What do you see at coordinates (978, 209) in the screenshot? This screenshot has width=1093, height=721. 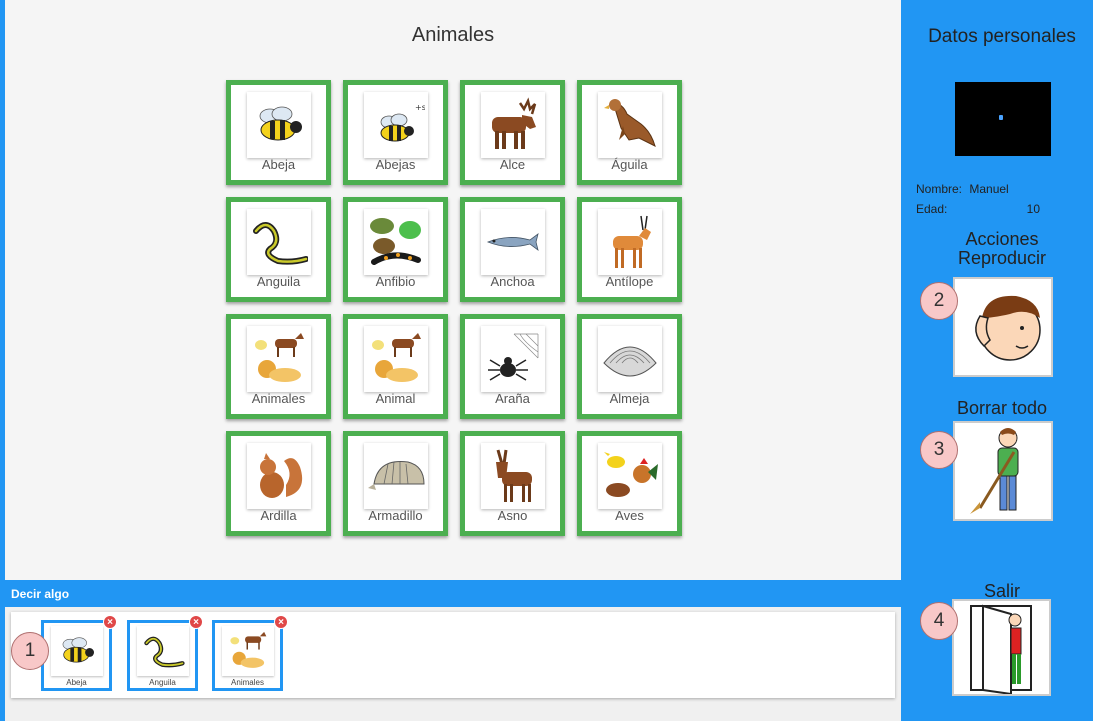 I see `age-row: Edad: 10` at bounding box center [978, 209].